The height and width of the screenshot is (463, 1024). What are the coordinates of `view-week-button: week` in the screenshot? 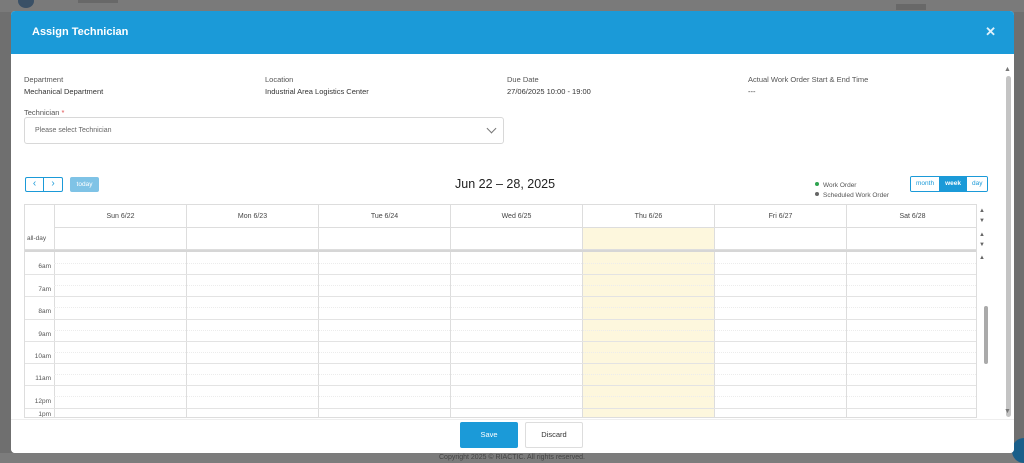 It's located at (952, 184).